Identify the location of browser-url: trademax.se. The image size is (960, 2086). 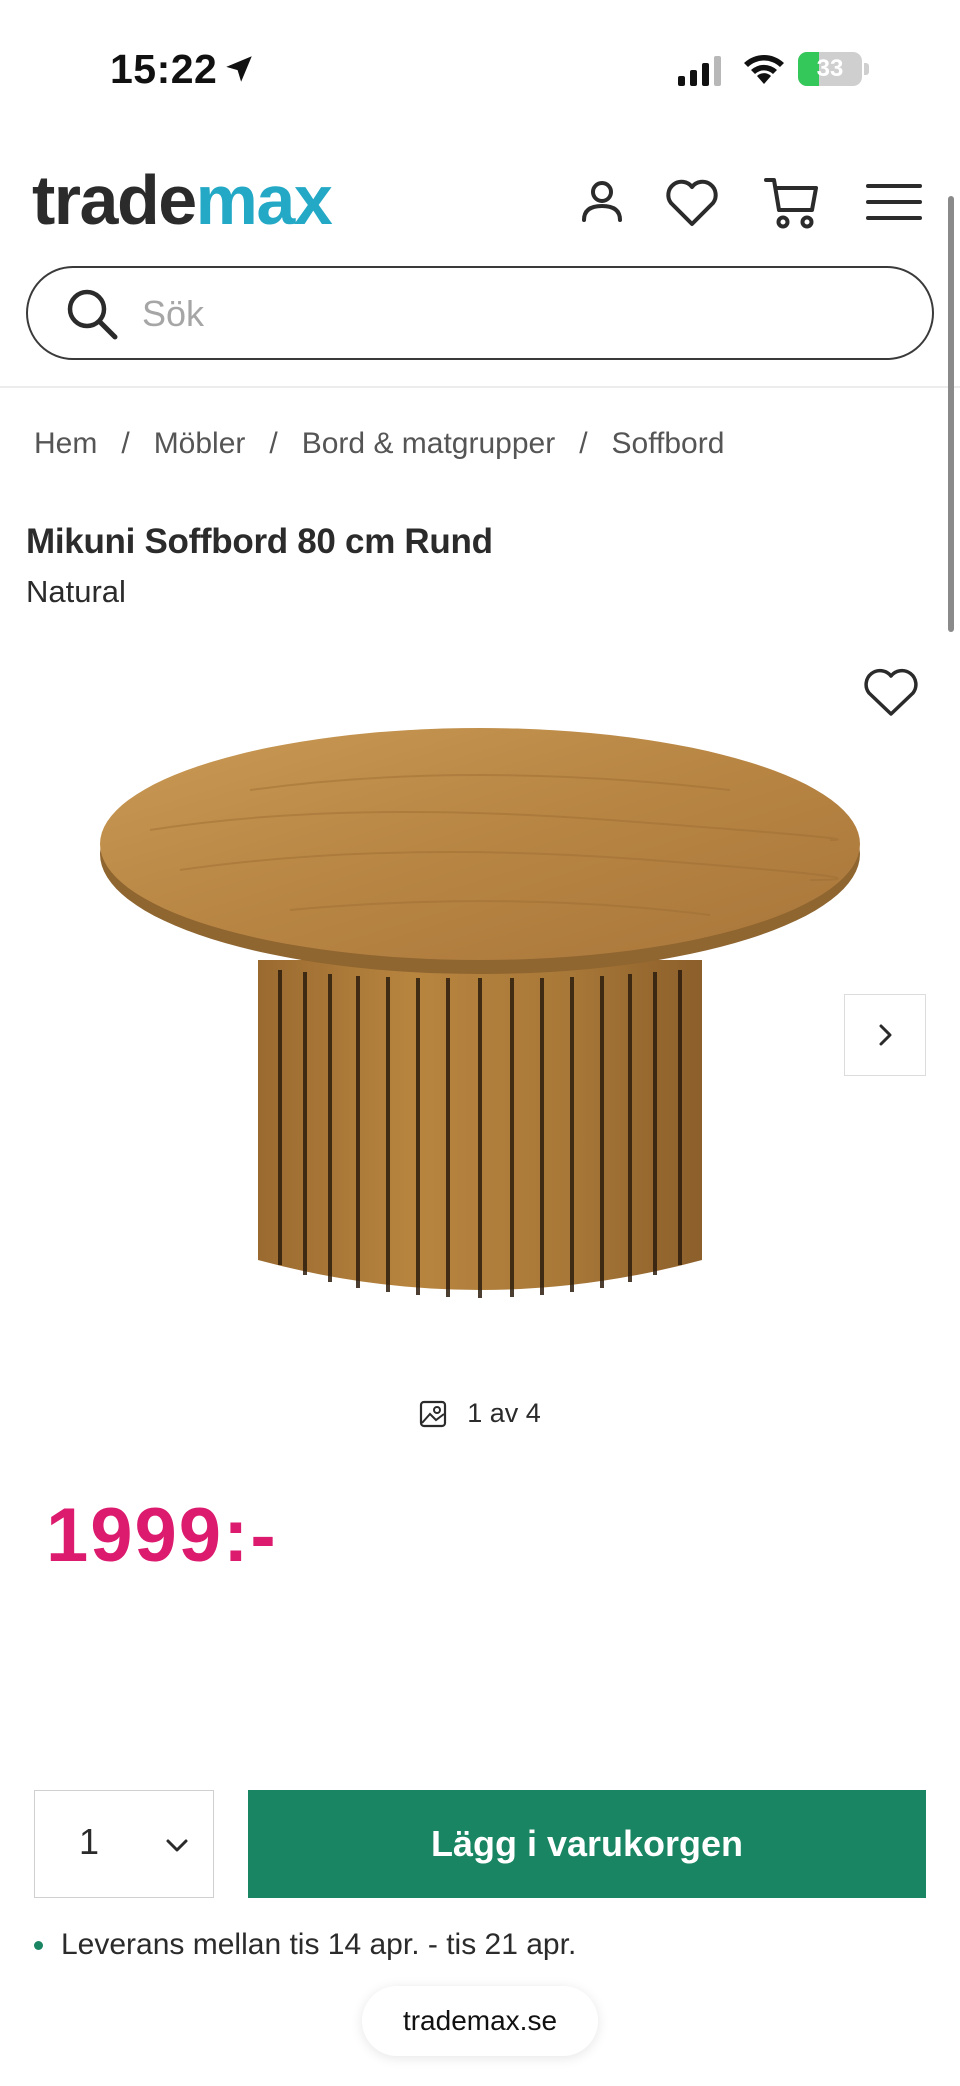
(480, 2020).